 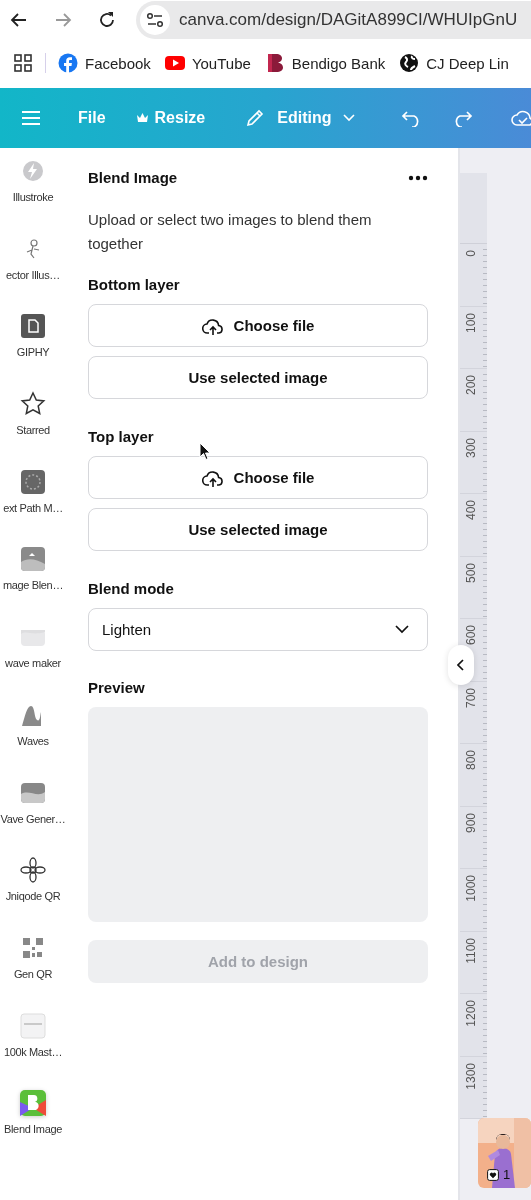 I want to click on app-item: Illustroke, so click(x=33, y=197).